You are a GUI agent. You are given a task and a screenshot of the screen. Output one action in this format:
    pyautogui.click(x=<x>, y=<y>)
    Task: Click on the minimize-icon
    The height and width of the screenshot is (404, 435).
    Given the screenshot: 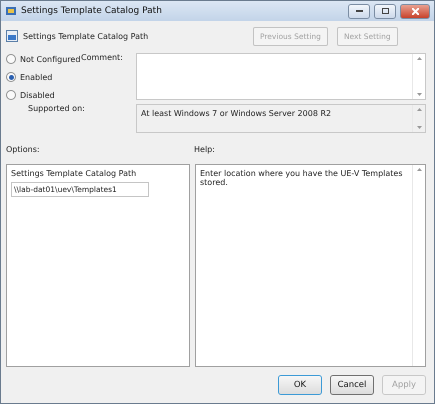 What is the action you would take?
    pyautogui.click(x=359, y=11)
    